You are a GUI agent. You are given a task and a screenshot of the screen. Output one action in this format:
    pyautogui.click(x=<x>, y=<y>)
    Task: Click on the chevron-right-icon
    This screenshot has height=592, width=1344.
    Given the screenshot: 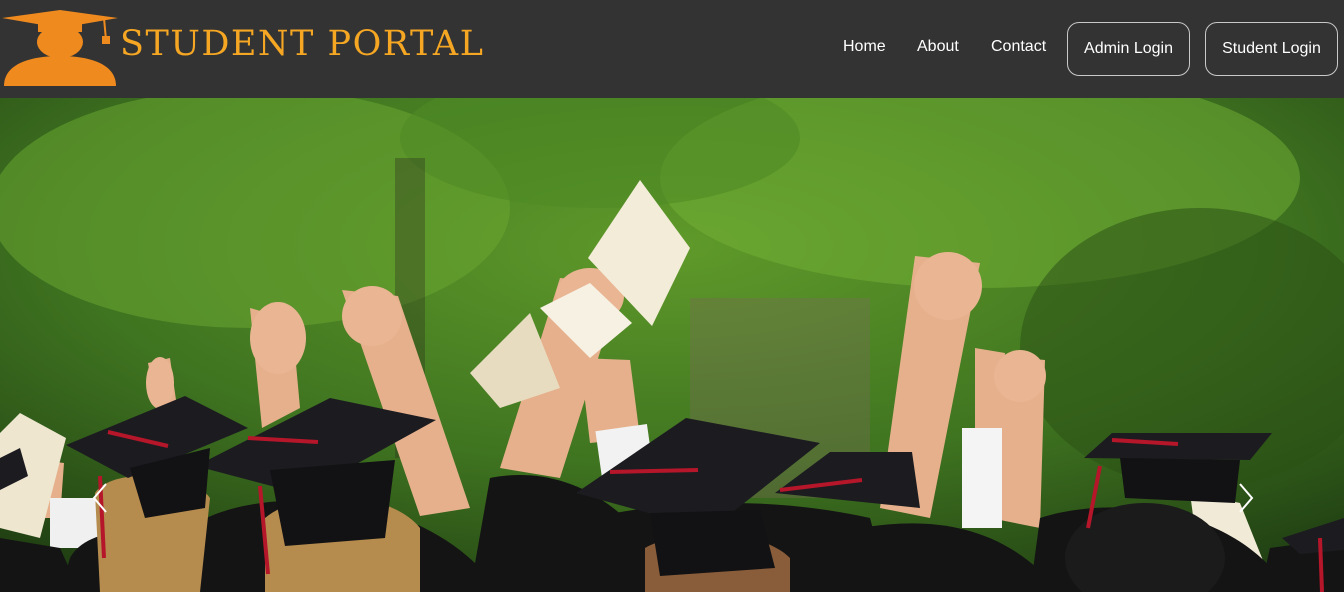 What is the action you would take?
    pyautogui.click(x=1246, y=498)
    